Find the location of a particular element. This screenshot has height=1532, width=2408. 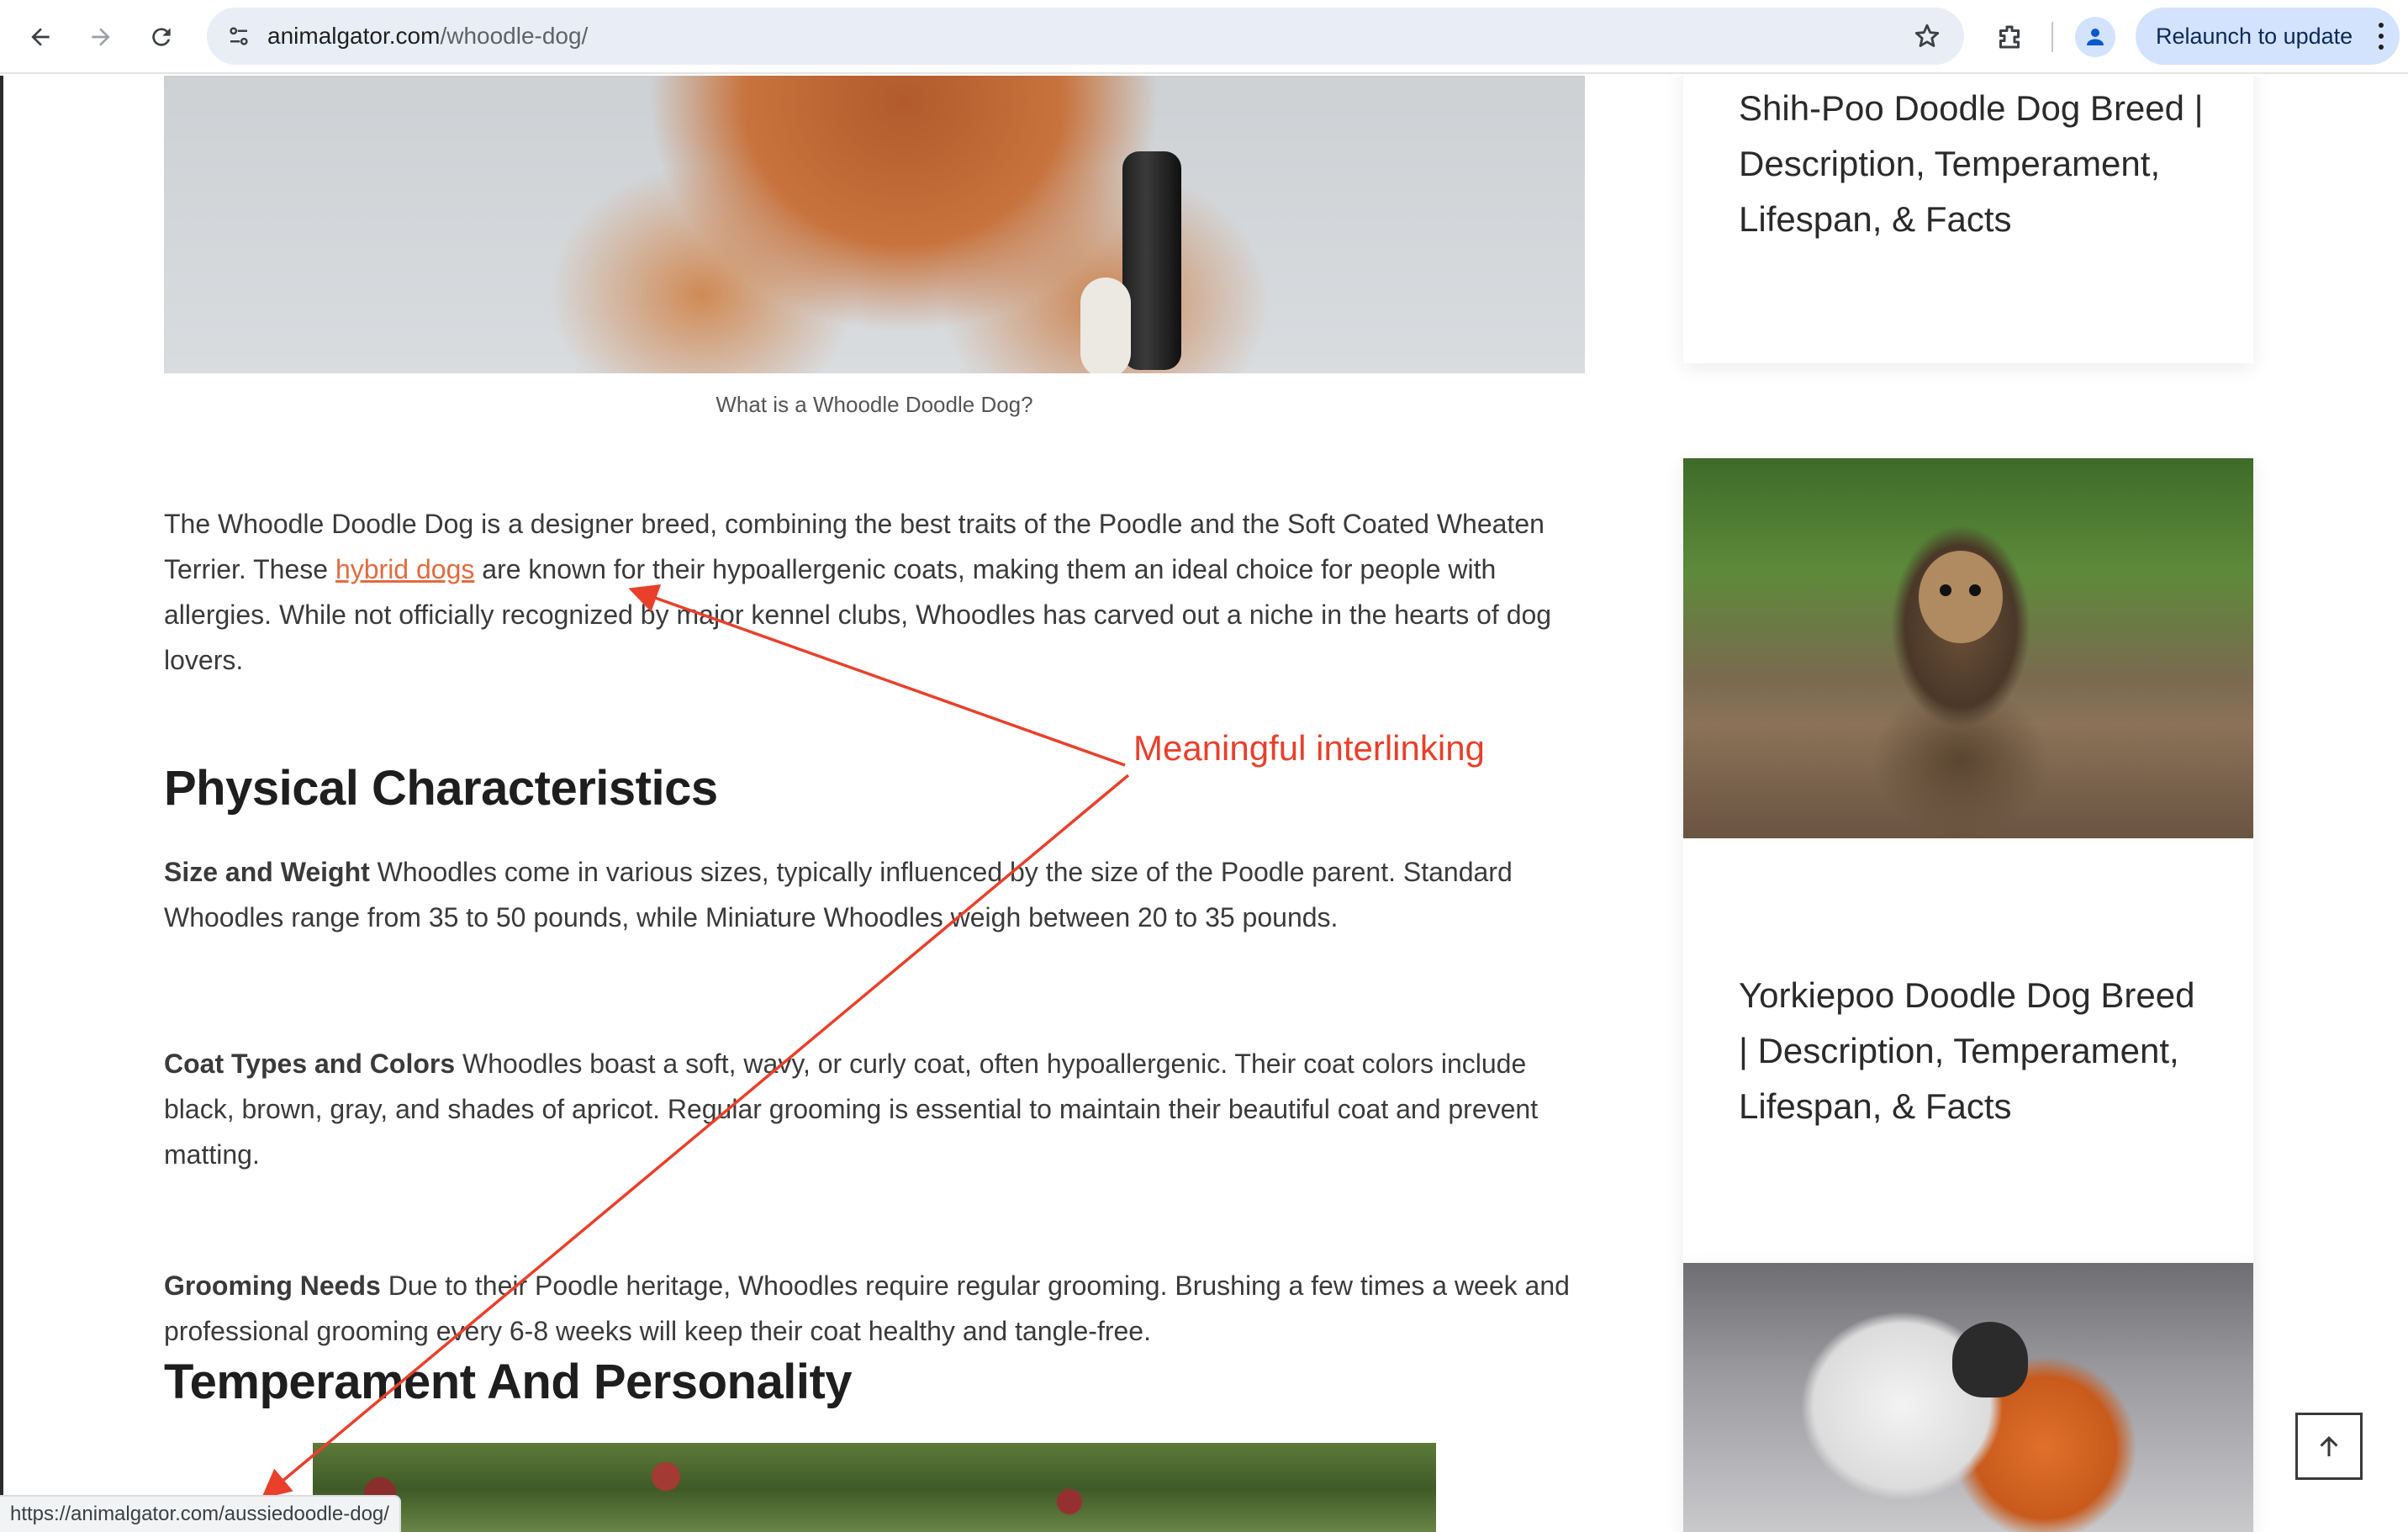

site-info-icon is located at coordinates (239, 36).